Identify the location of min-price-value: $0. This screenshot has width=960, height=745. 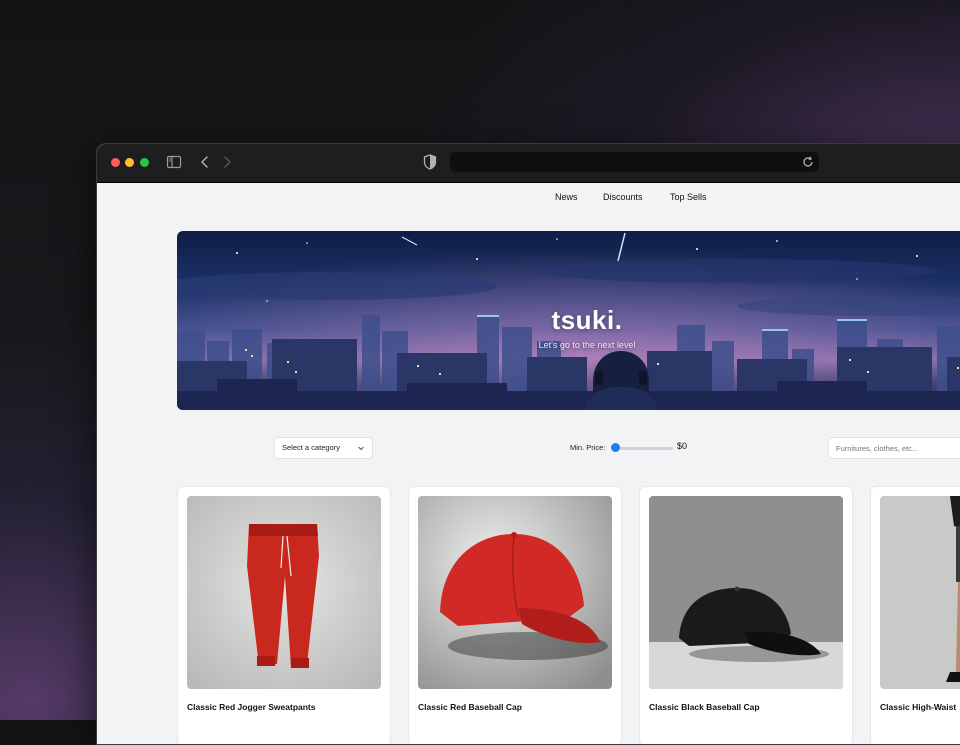
(682, 446).